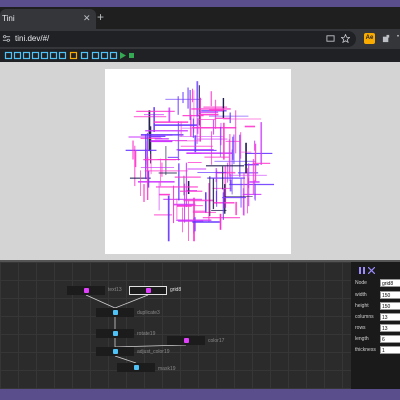  Describe the element at coordinates (44, 55) in the screenshot. I see `download-icon` at that location.